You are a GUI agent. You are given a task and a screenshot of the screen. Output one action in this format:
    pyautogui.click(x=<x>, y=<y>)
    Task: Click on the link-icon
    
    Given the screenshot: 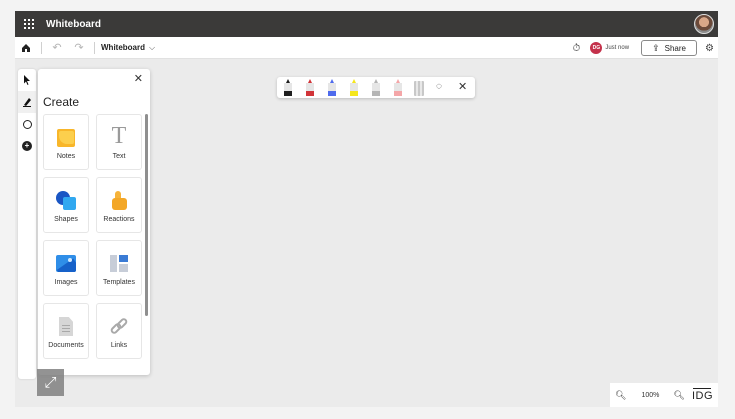 What is the action you would take?
    pyautogui.click(x=119, y=326)
    